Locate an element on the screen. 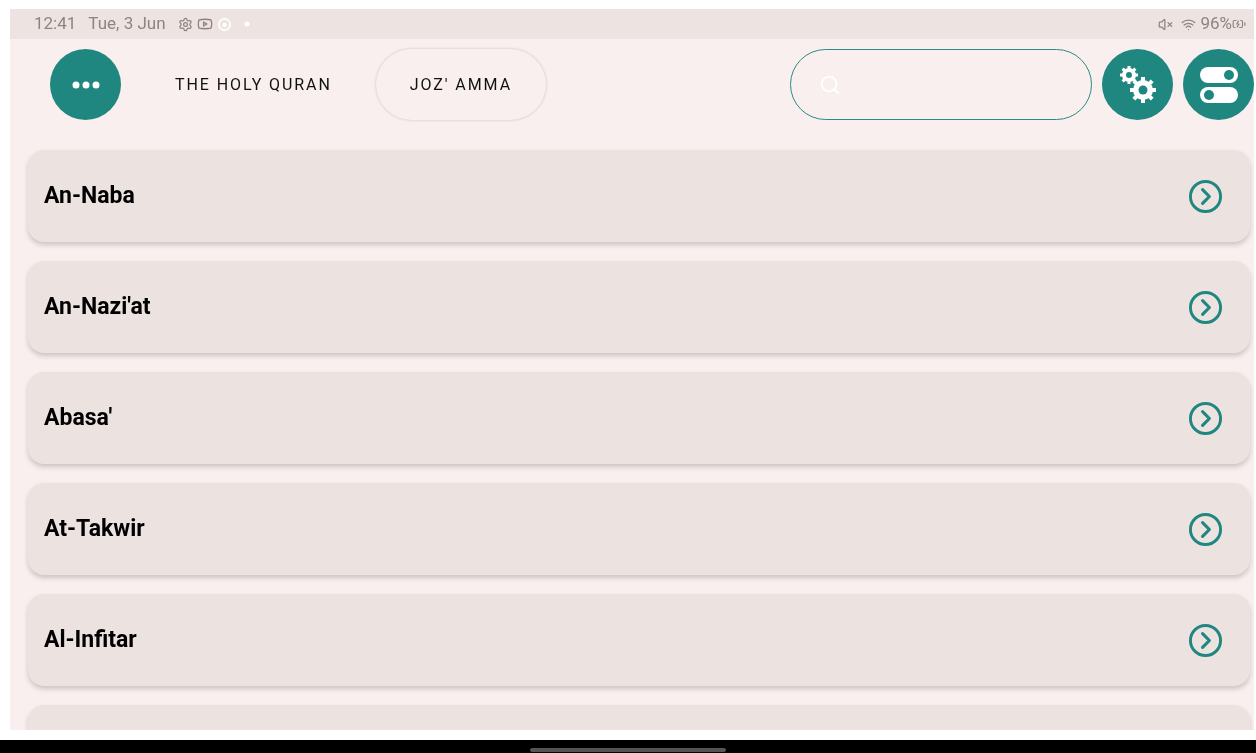 The image size is (1256, 753). surah-card: Abasa' is located at coordinates (639, 418).